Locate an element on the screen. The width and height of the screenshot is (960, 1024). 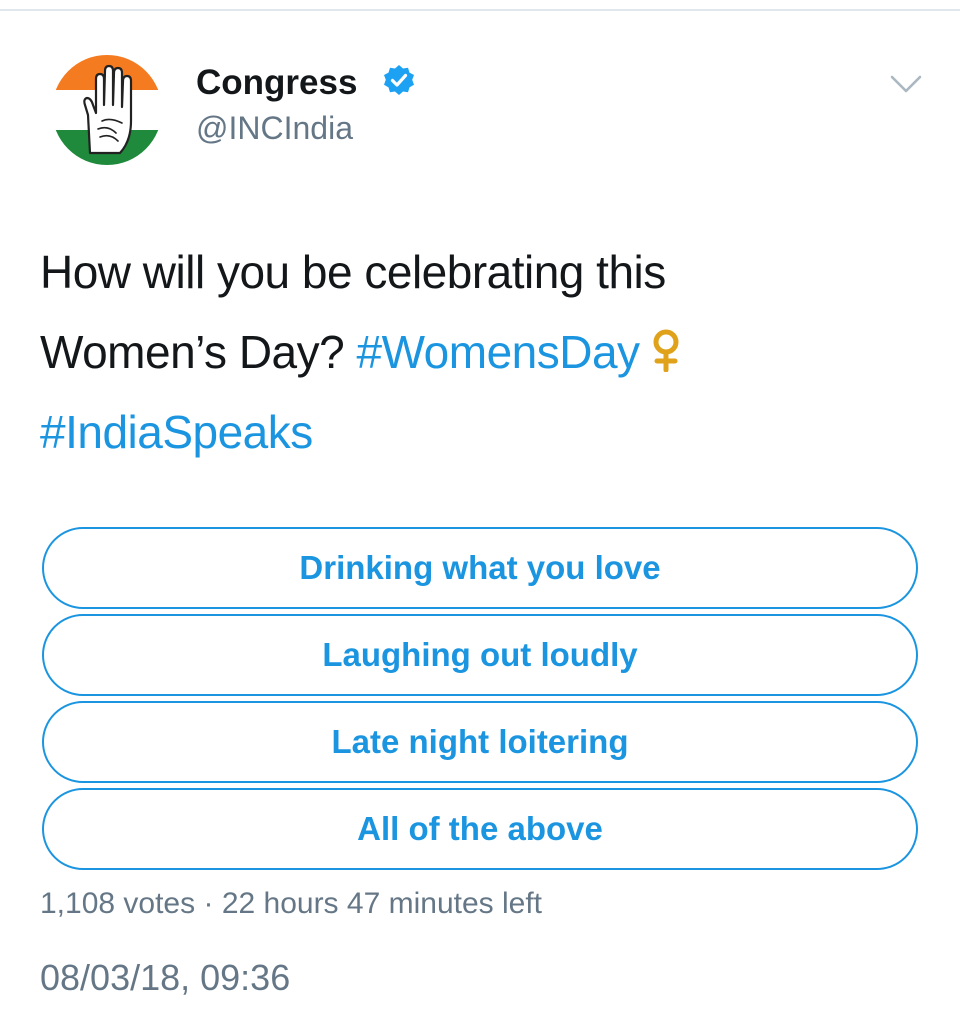
avatar is located at coordinates (107, 110).